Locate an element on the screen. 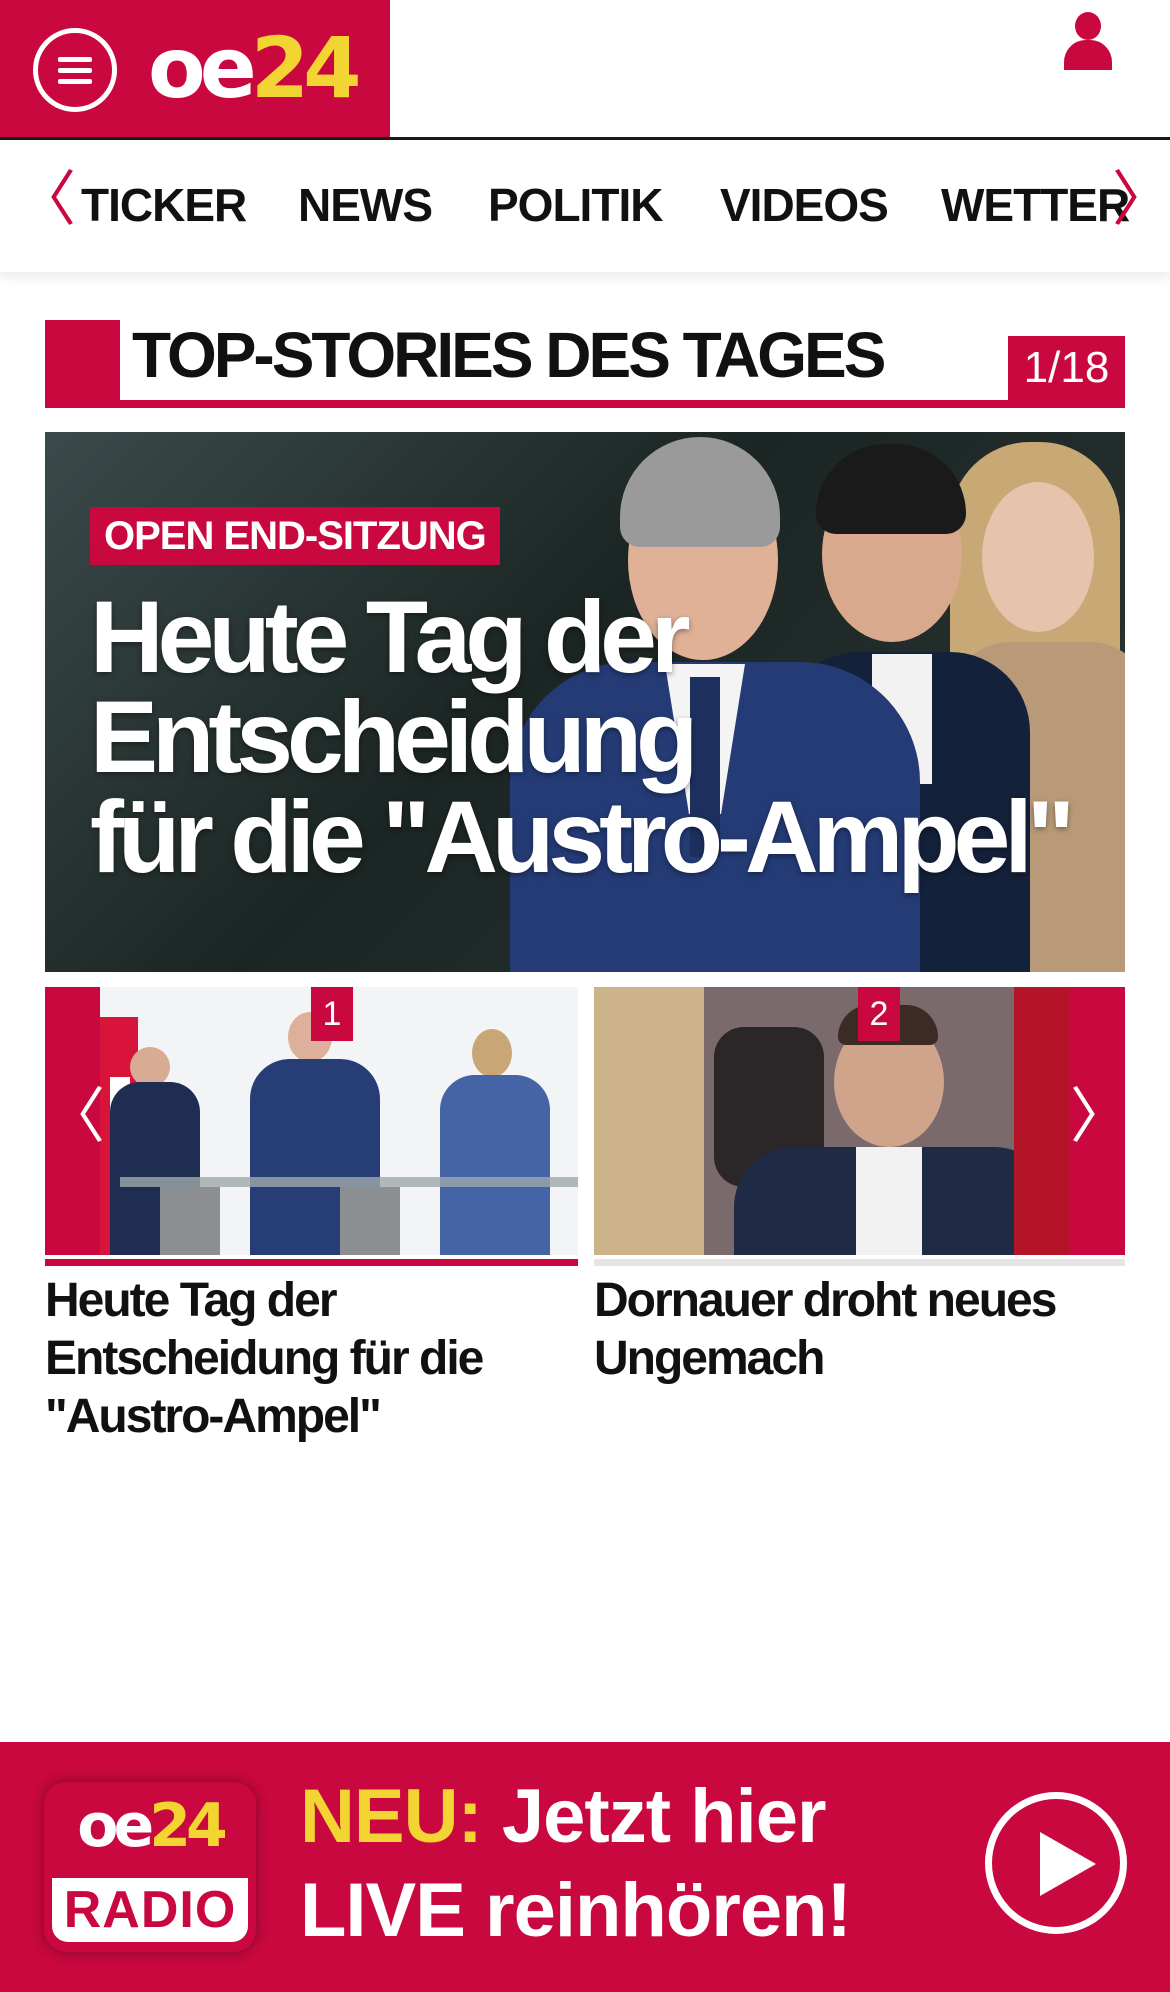 Image resolution: width=1170 pixels, height=1992 pixels. oe24-logo: oe24 is located at coordinates (255, 68).